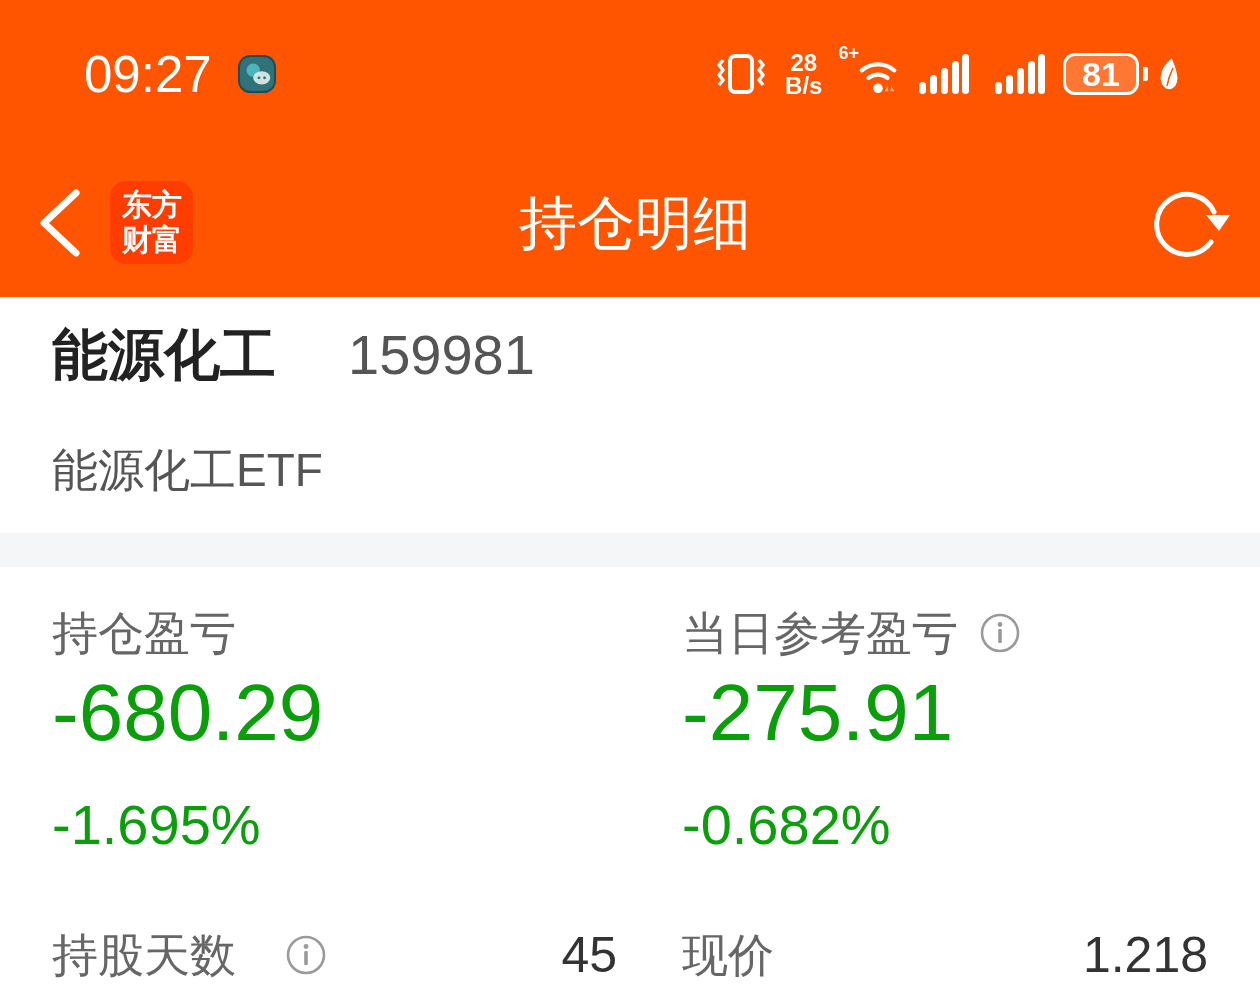 The width and height of the screenshot is (1260, 995). I want to click on status-time: 09:27, so click(148, 74).